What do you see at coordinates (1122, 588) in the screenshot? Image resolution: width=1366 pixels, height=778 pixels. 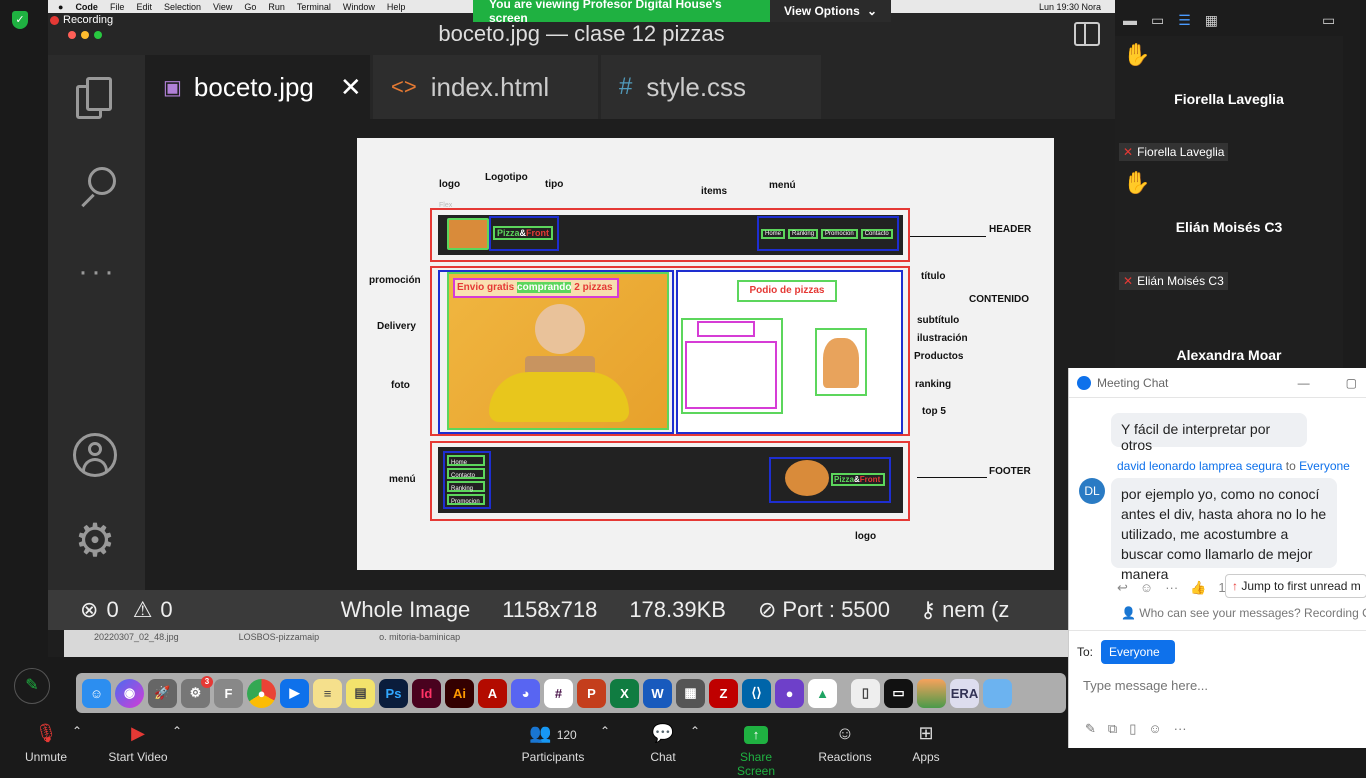 I see `reply-icon: ↩` at bounding box center [1122, 588].